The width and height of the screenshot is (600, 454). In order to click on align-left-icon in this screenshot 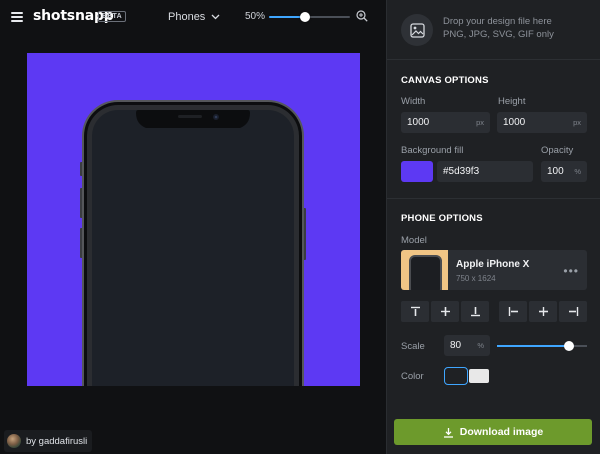, I will do `click(513, 311)`.